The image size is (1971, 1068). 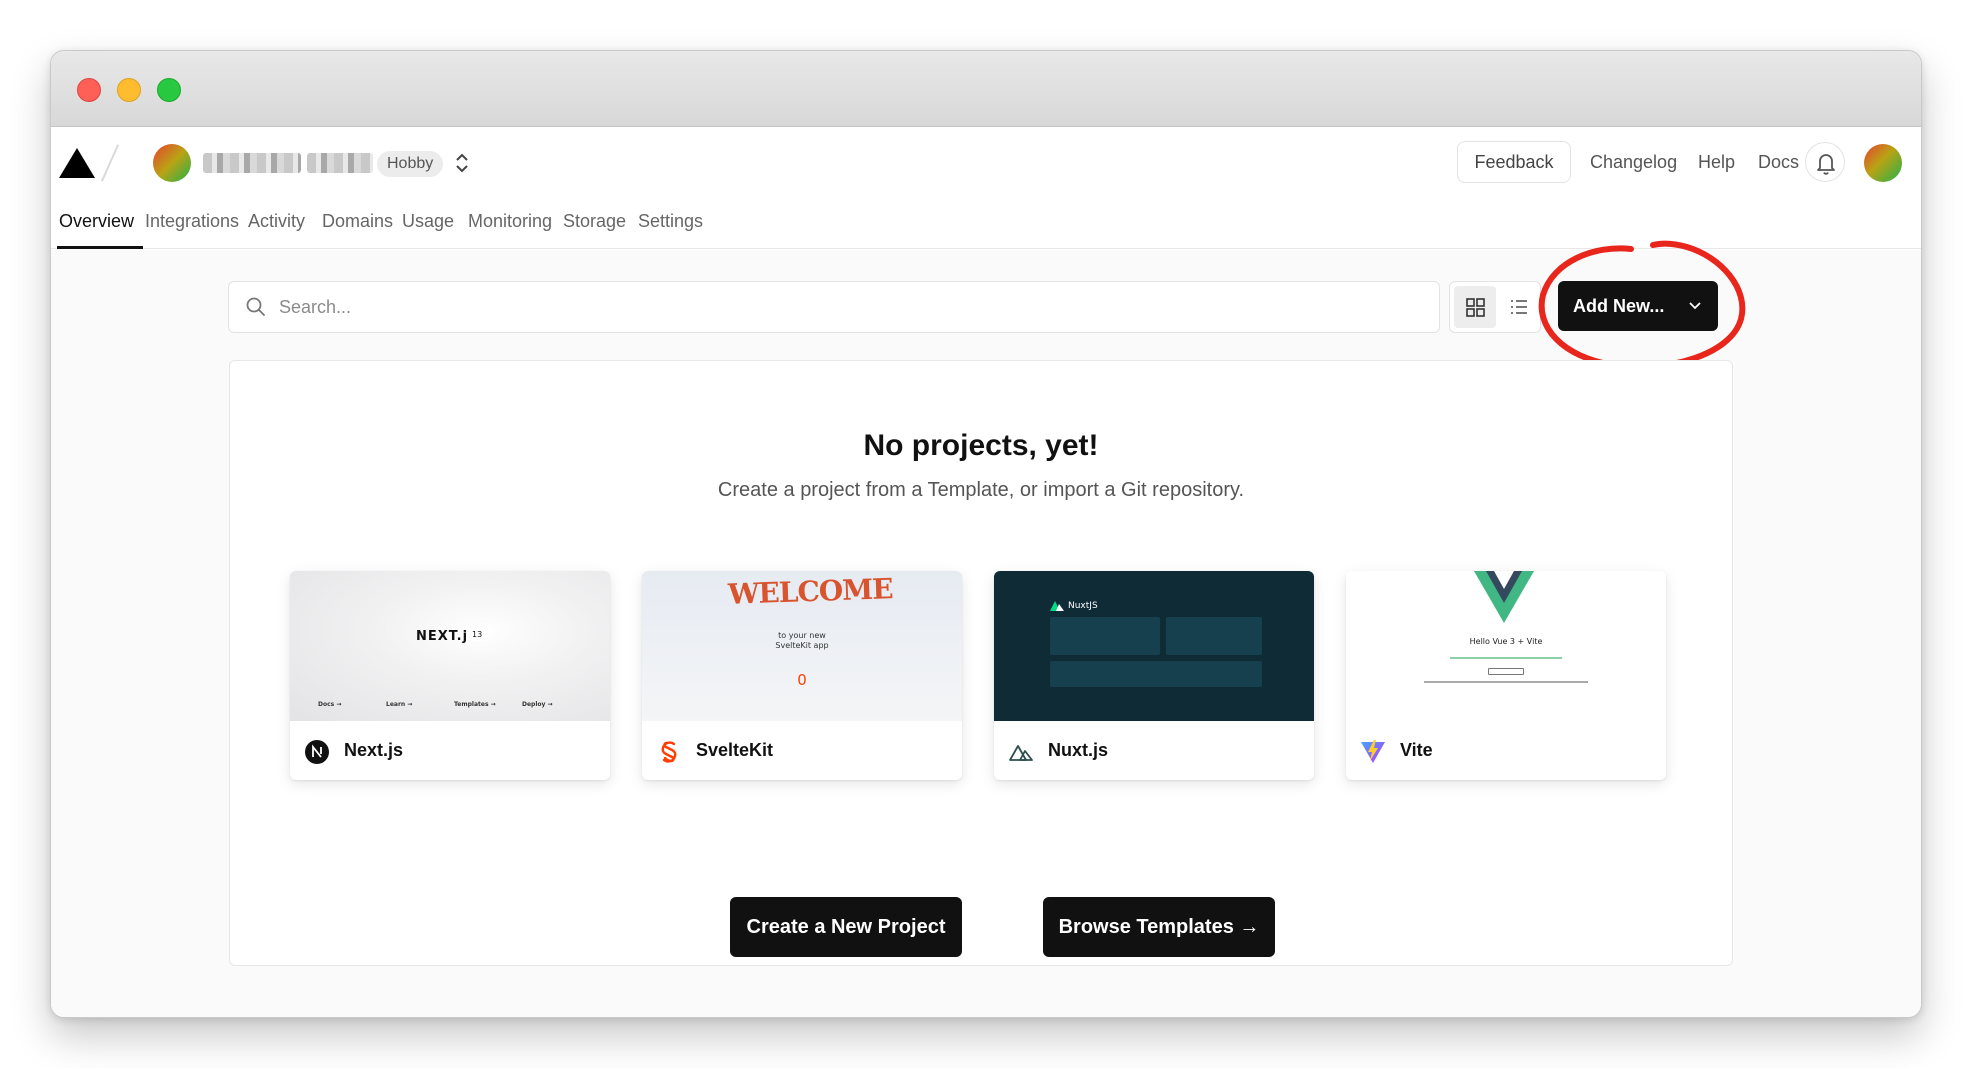 I want to click on svelte-icon, so click(x=669, y=752).